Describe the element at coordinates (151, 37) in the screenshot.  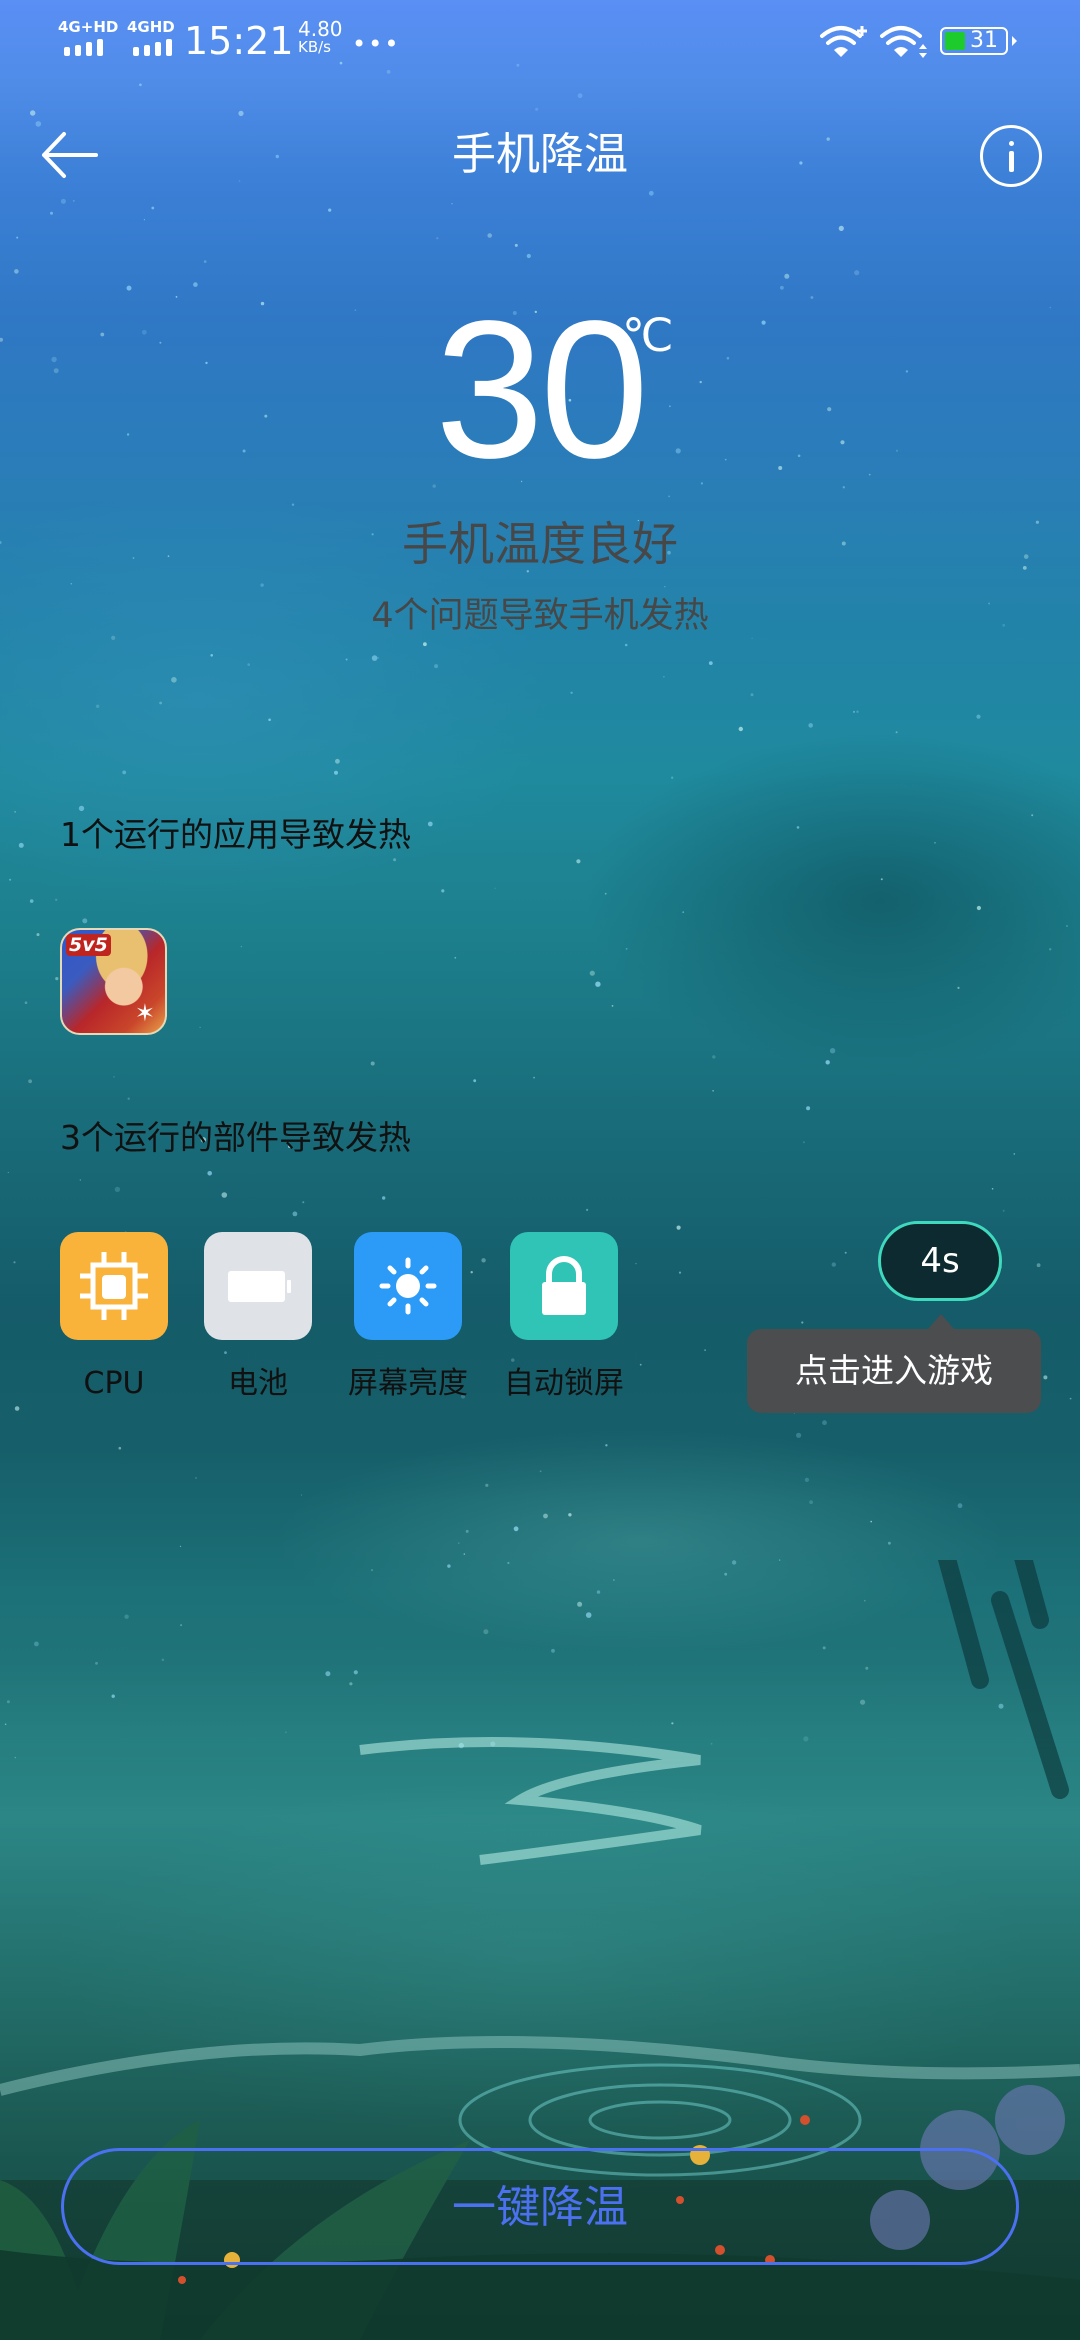
I see `sim2-signal: 4GHD` at that location.